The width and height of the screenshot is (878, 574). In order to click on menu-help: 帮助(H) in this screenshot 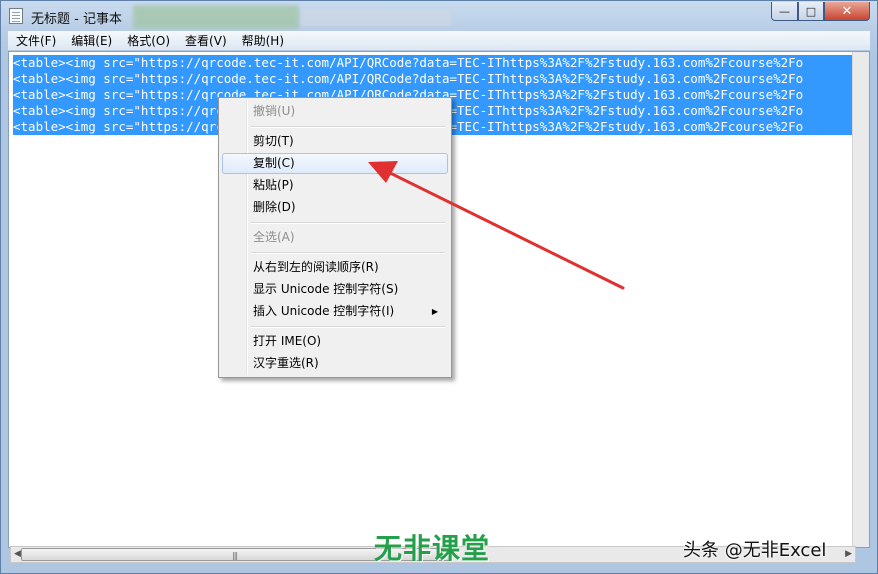, I will do `click(262, 40)`.